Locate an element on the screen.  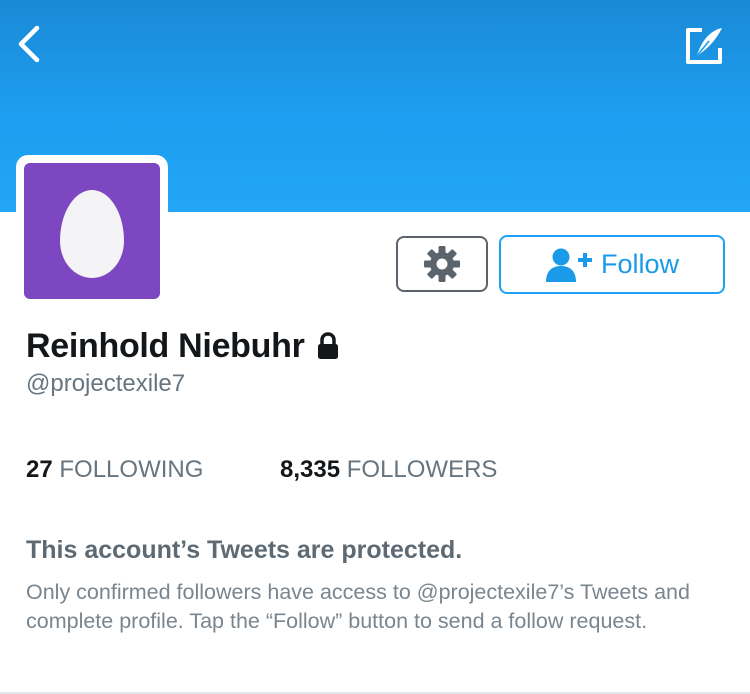
followers-stat: 8,335 FOLLOWERS is located at coordinates (388, 470).